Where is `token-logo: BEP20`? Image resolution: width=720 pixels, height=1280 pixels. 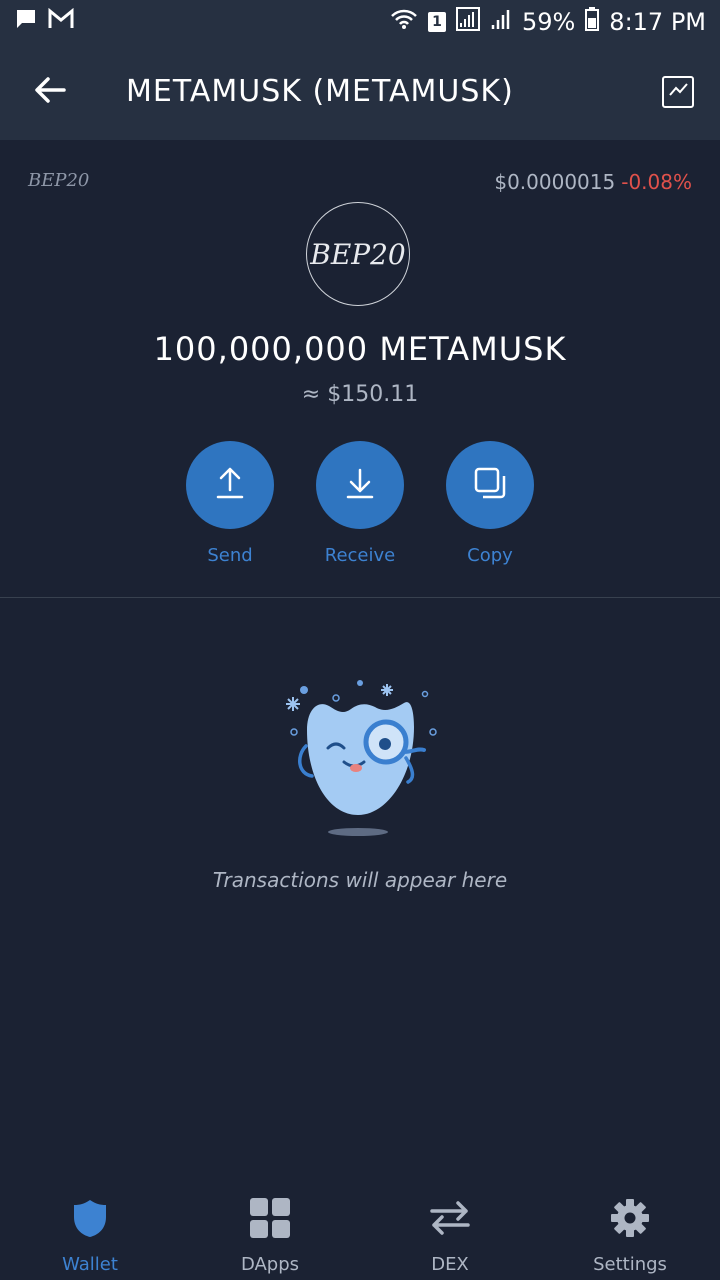
token-logo: BEP20 is located at coordinates (358, 254).